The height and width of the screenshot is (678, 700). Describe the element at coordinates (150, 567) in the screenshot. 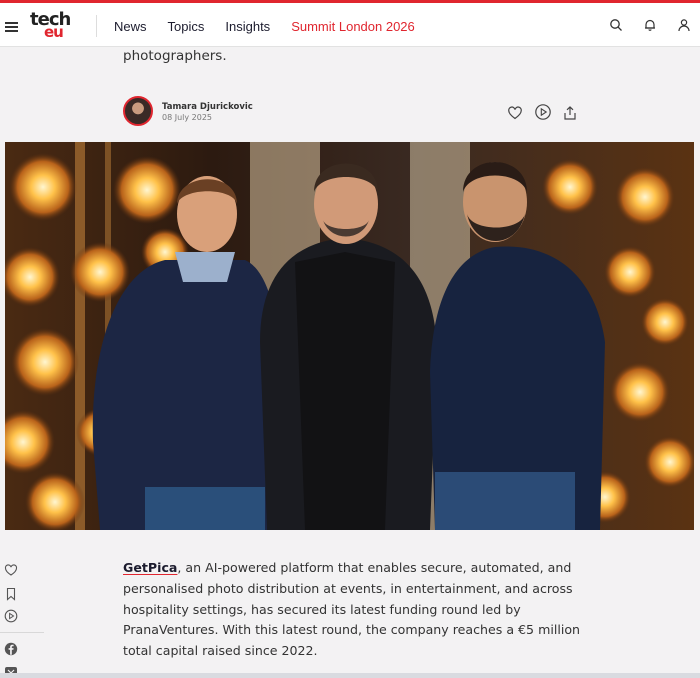

I see `getpica-link: GetPica` at that location.